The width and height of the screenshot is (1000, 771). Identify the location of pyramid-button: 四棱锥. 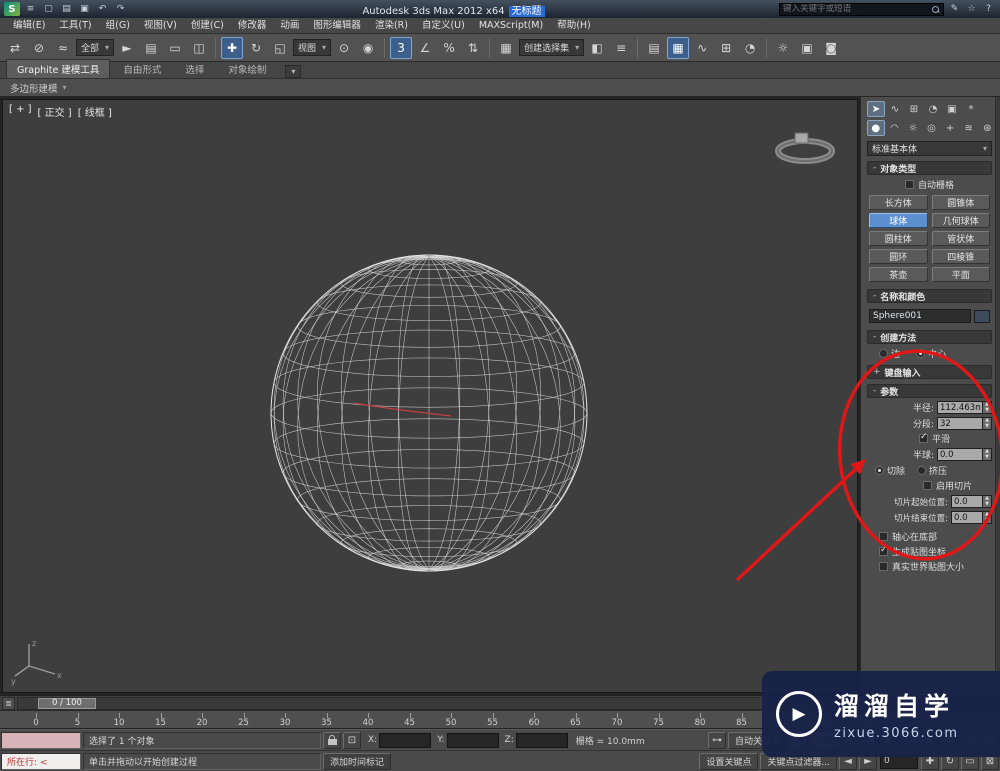
(960, 256).